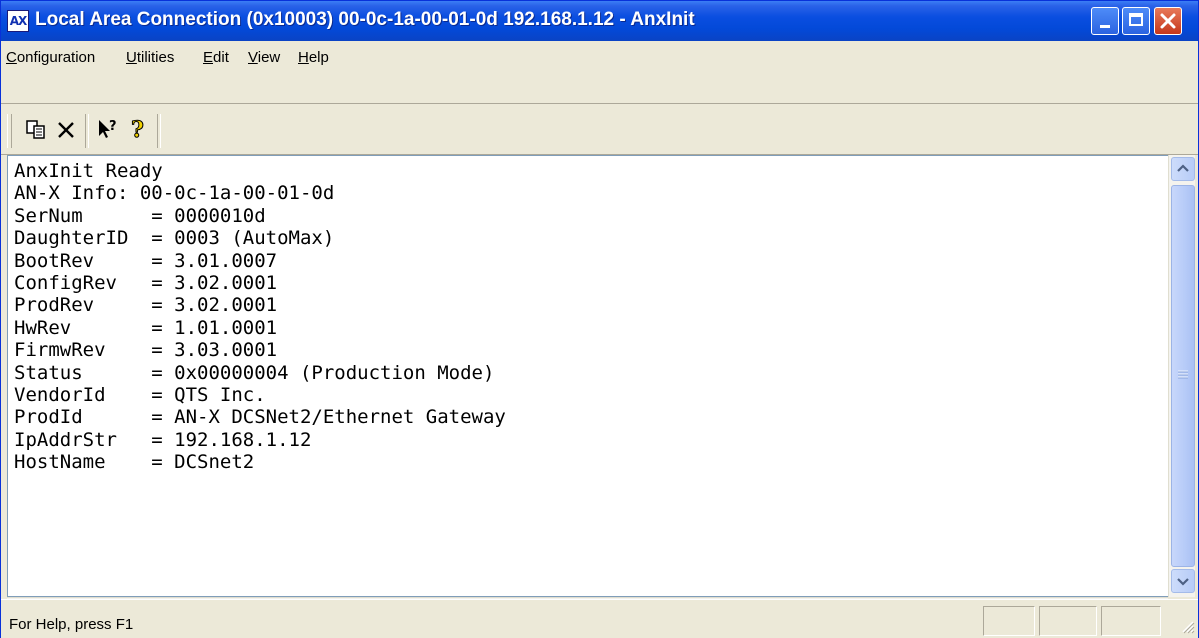 Image resolution: width=1199 pixels, height=638 pixels. I want to click on grip-icon, so click(1183, 374).